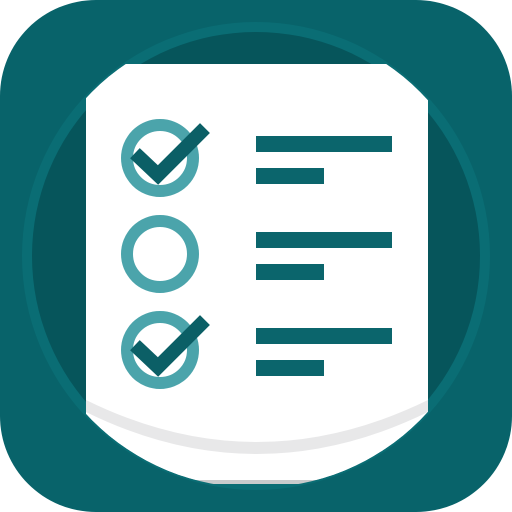 This screenshot has width=512, height=512. Describe the element at coordinates (290, 272) in the screenshot. I see `item-2-line-short` at that location.